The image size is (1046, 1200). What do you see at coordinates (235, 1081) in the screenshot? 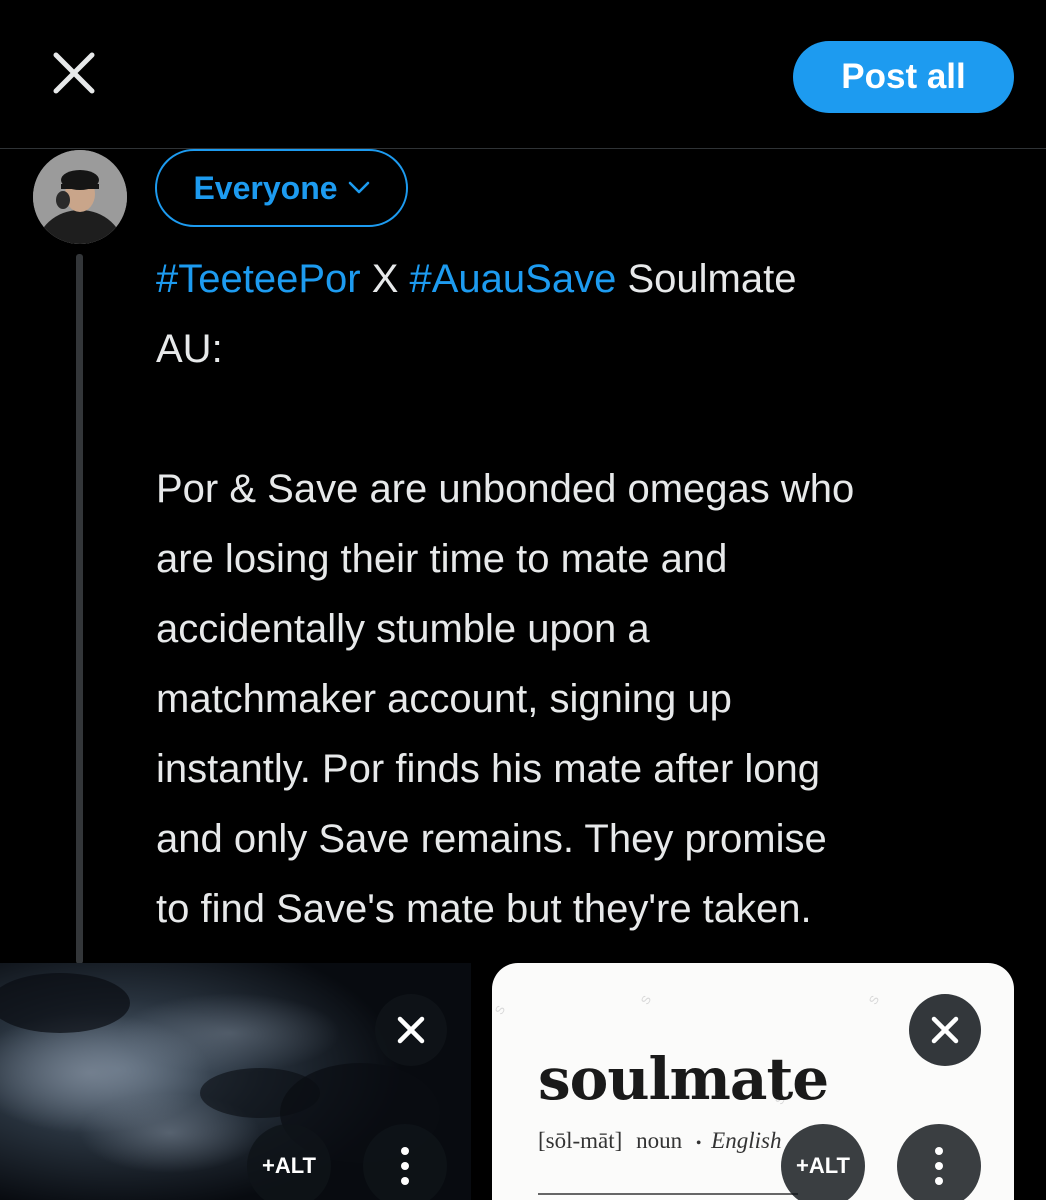
I see `media-attachment-clouds: +ALT` at bounding box center [235, 1081].